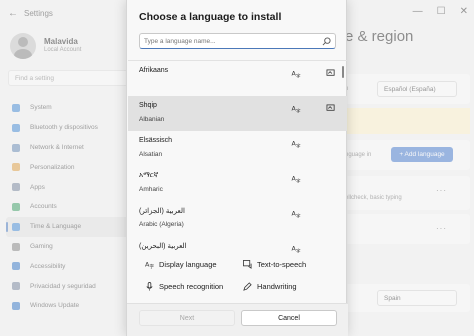 This screenshot has height=336, width=474. What do you see at coordinates (156, 140) in the screenshot?
I see `language-native-name: Elsässisch` at bounding box center [156, 140].